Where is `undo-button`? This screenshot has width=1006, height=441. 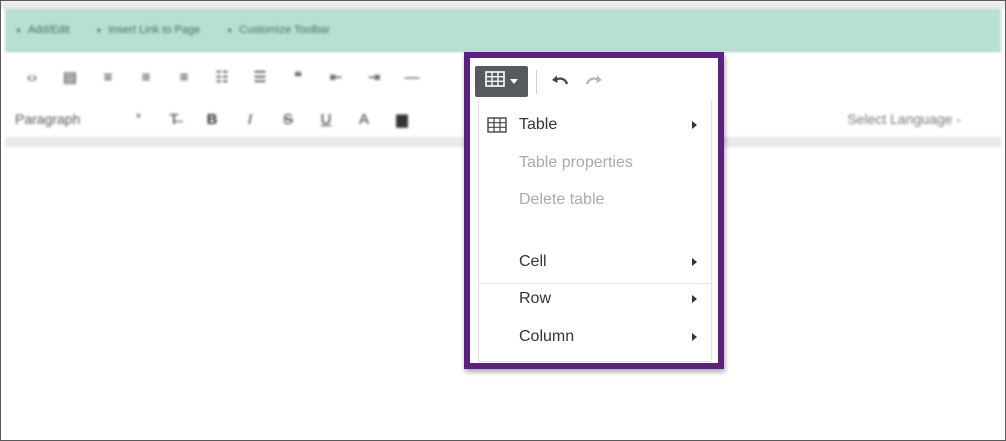
undo-button is located at coordinates (560, 81).